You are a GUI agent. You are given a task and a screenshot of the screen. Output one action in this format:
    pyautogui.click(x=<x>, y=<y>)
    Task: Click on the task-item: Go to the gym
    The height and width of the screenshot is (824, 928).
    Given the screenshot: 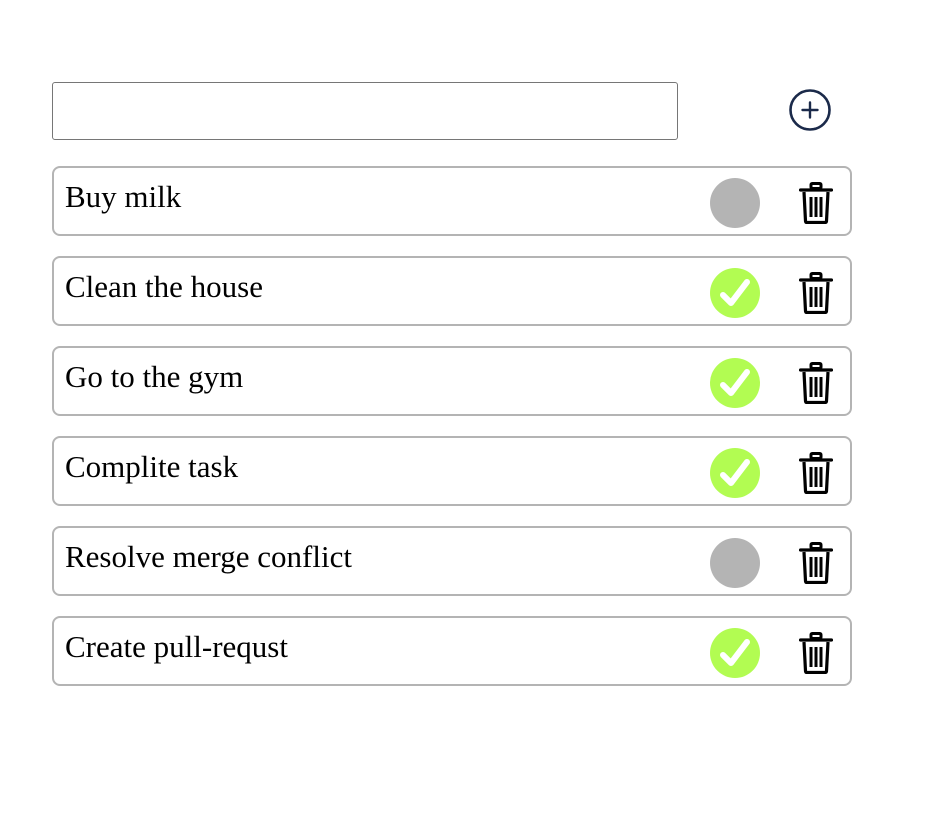 What is the action you would take?
    pyautogui.click(x=452, y=381)
    